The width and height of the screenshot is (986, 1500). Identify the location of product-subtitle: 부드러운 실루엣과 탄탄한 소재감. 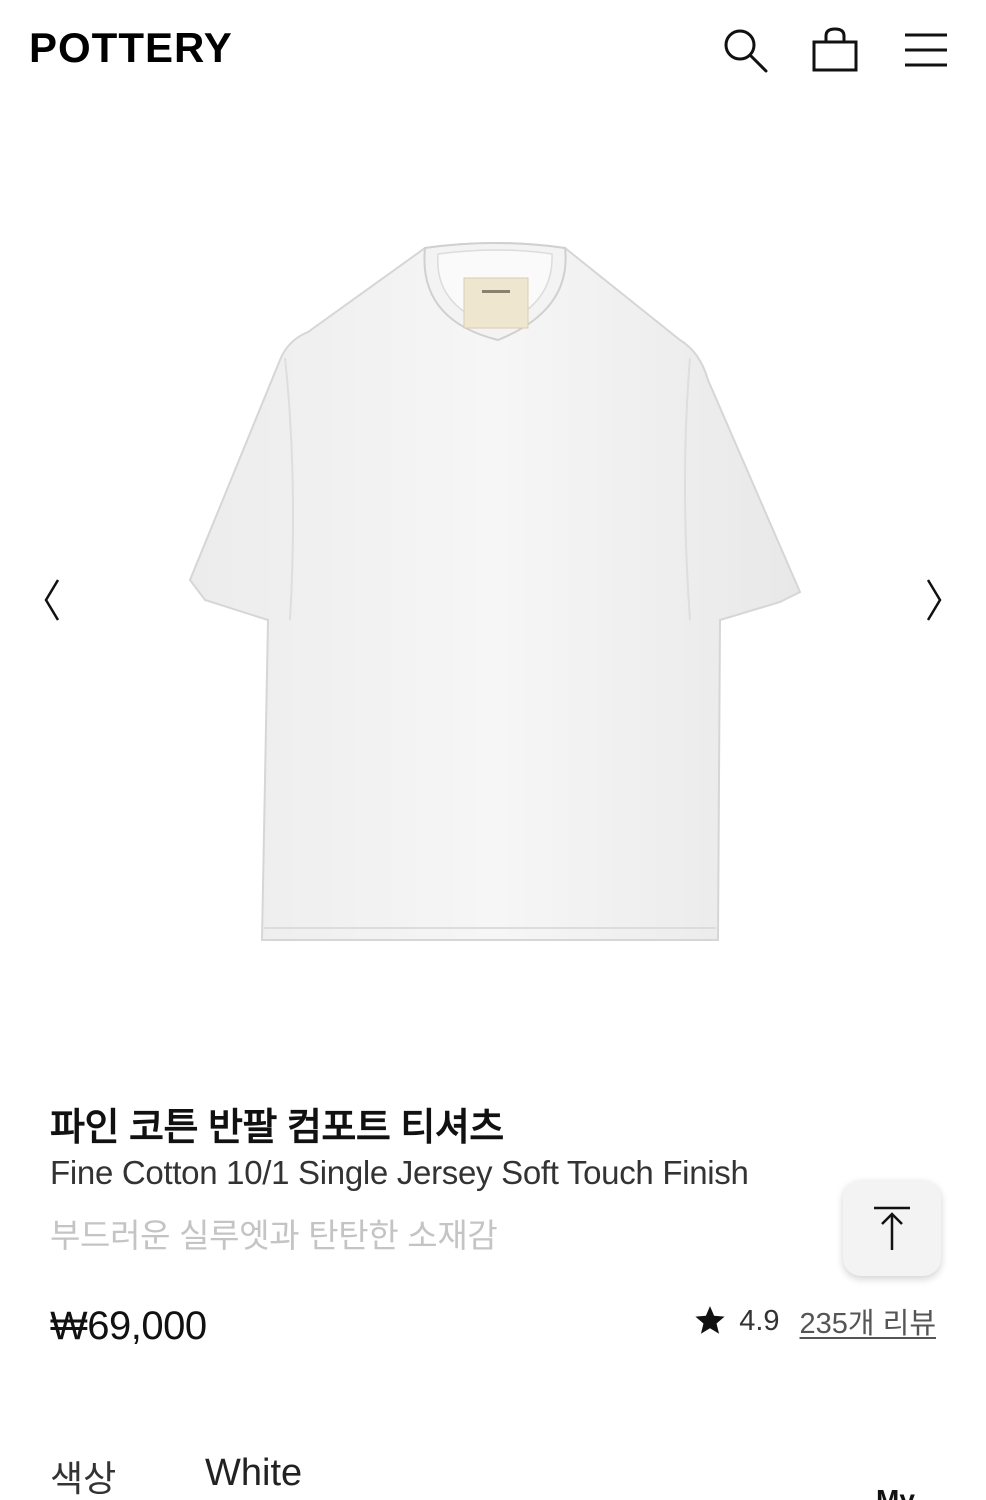
(274, 1235).